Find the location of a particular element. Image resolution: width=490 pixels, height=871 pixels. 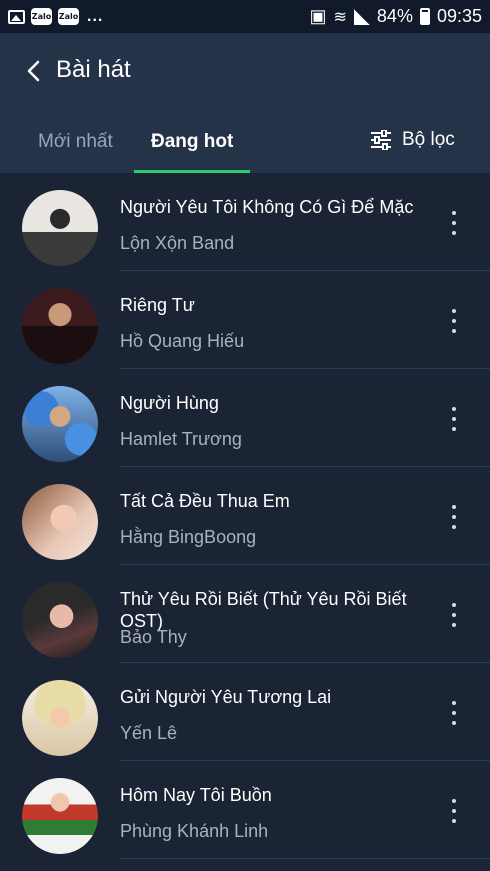

wifi-icon: ≋ is located at coordinates (340, 16).